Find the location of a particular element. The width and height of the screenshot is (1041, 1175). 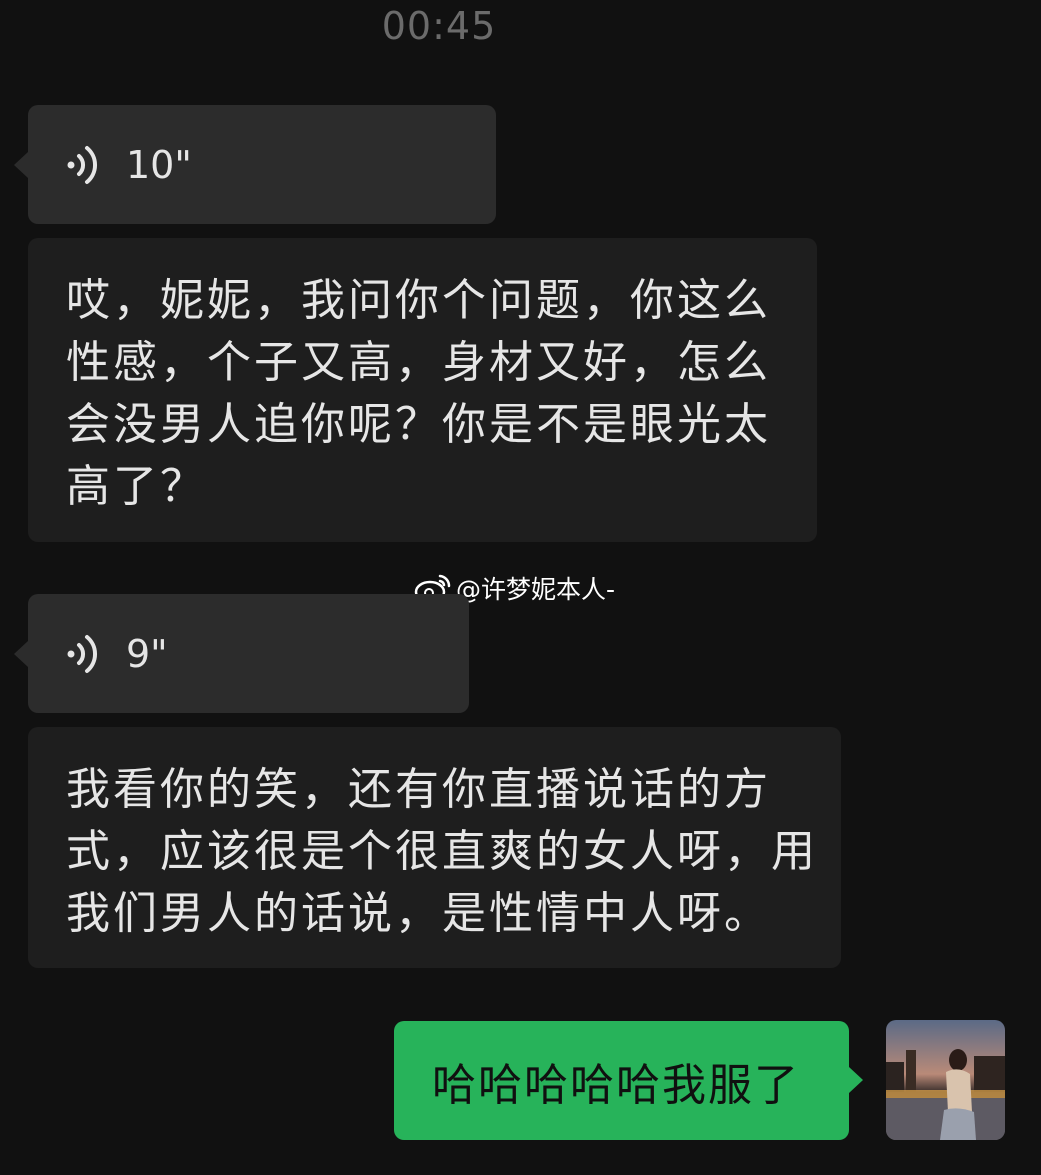

user-avatar is located at coordinates (945, 1080).